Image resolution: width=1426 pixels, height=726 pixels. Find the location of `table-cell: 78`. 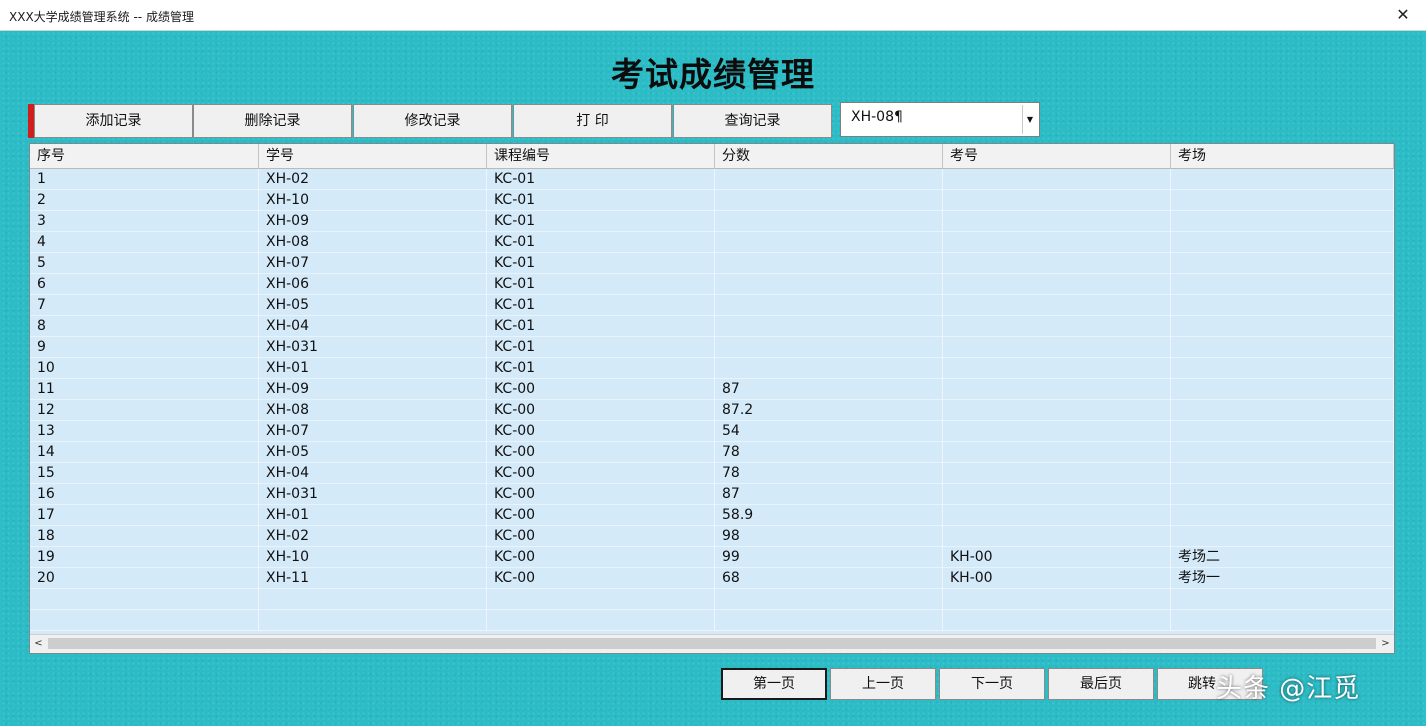

table-cell: 78 is located at coordinates (829, 452).